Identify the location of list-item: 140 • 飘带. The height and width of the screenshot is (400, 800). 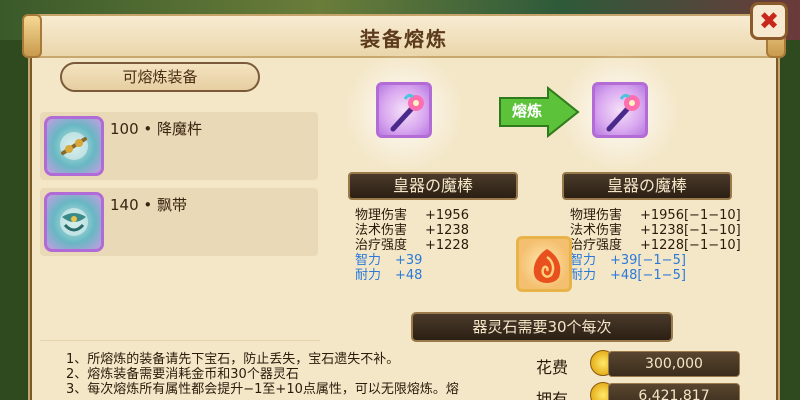
(179, 222).